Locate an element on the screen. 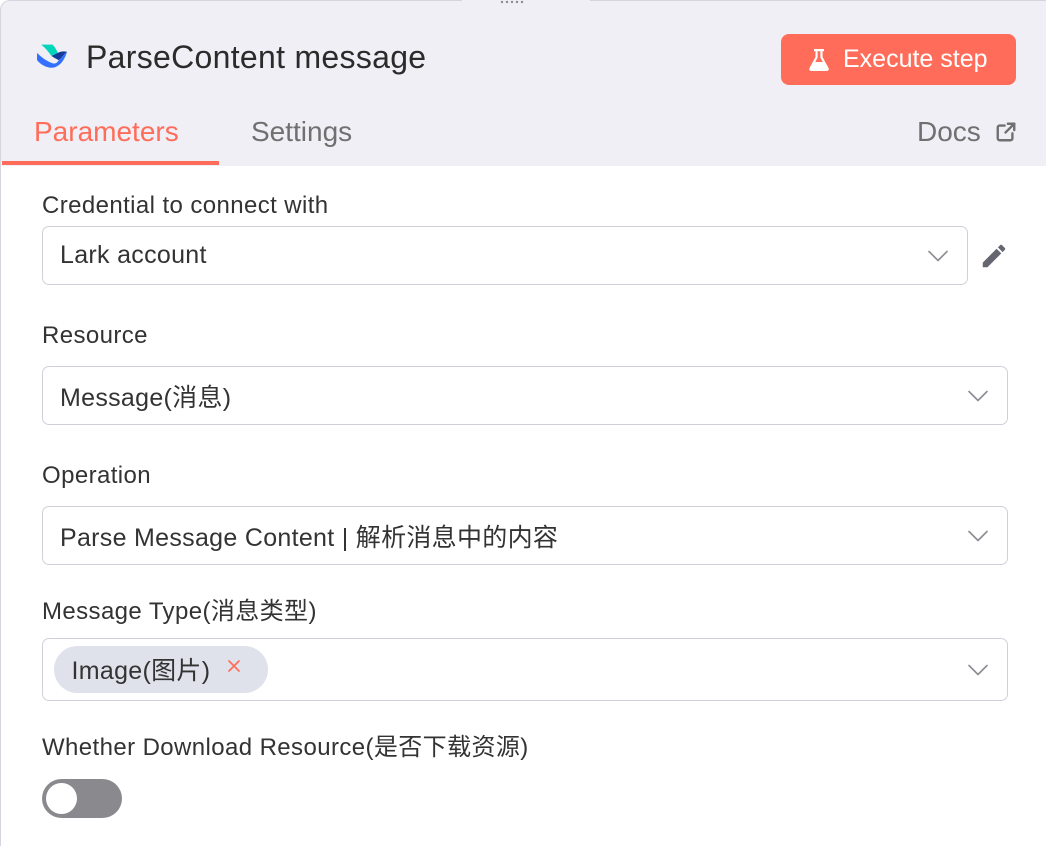 This screenshot has width=1046, height=846. toggle-knob is located at coordinates (61, 798).